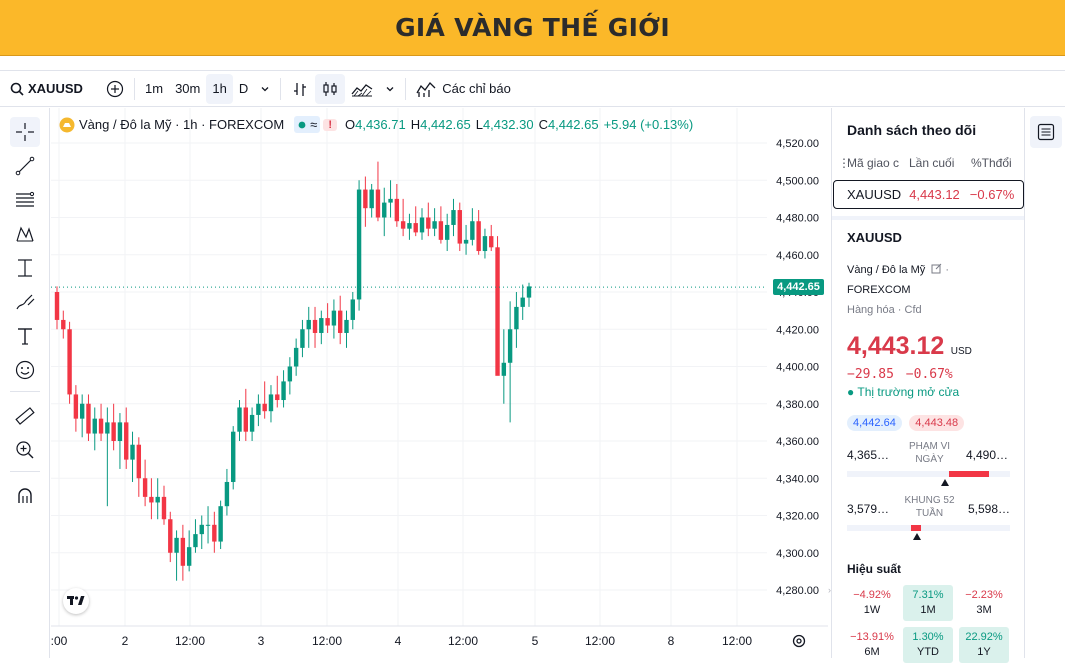  I want to click on legend-high-label: H, so click(415, 124).